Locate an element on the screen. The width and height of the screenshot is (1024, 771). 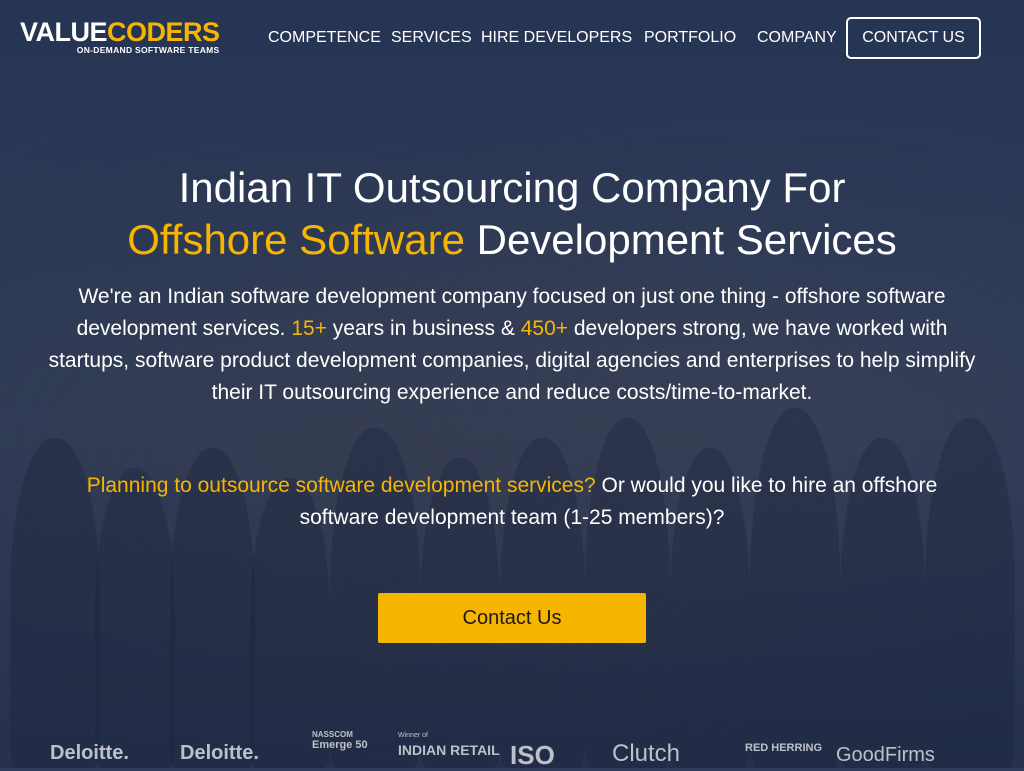
deloitte-badge-2: Deloitte. is located at coordinates (219, 753).